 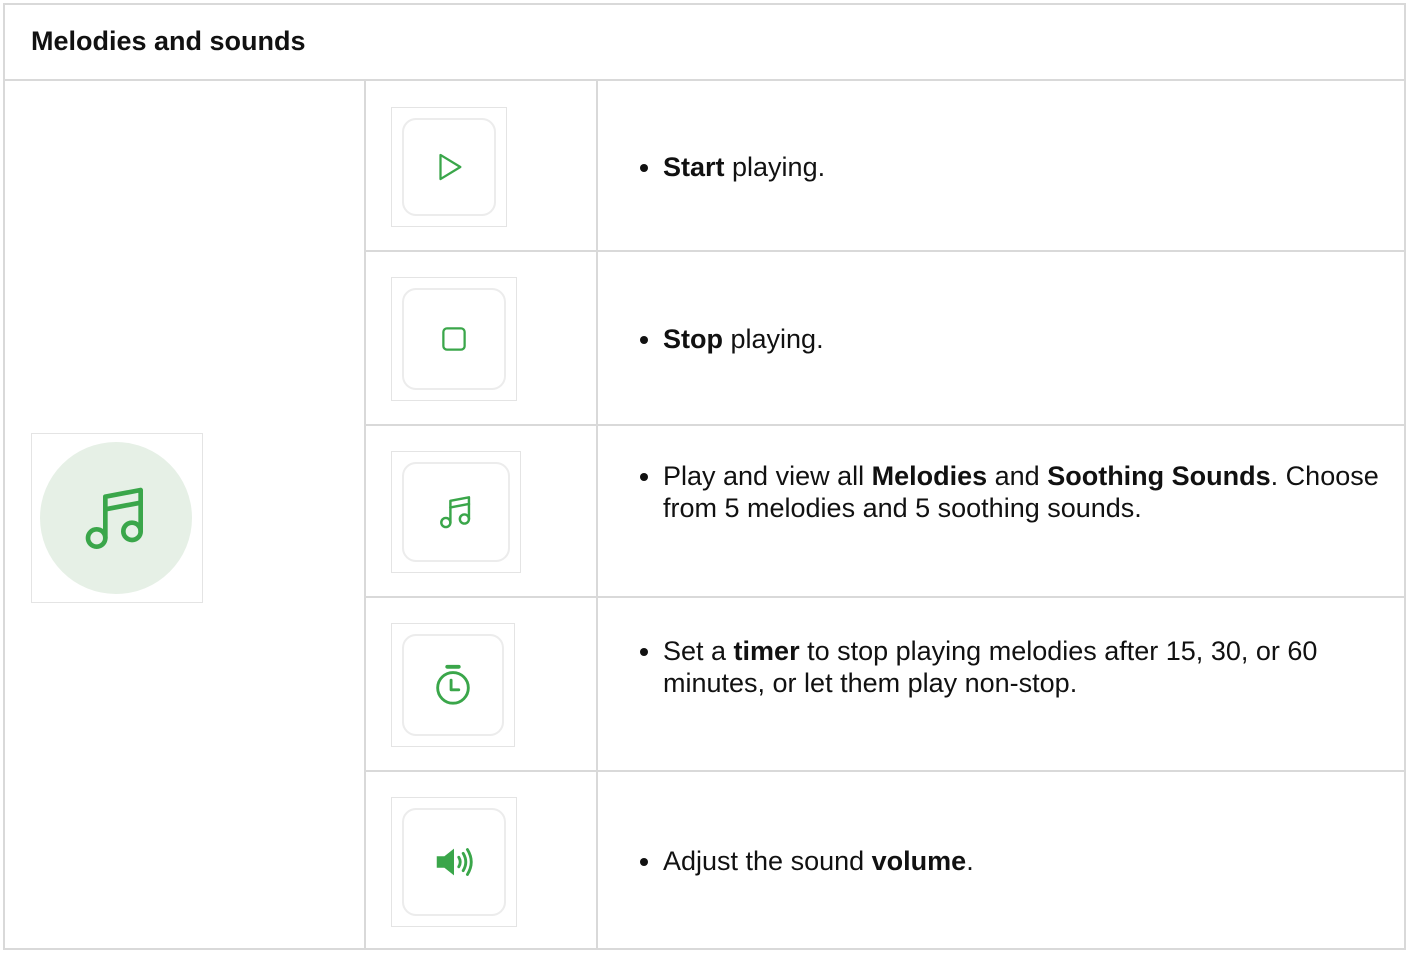 What do you see at coordinates (698, 651) in the screenshot?
I see `description-text: Set a` at bounding box center [698, 651].